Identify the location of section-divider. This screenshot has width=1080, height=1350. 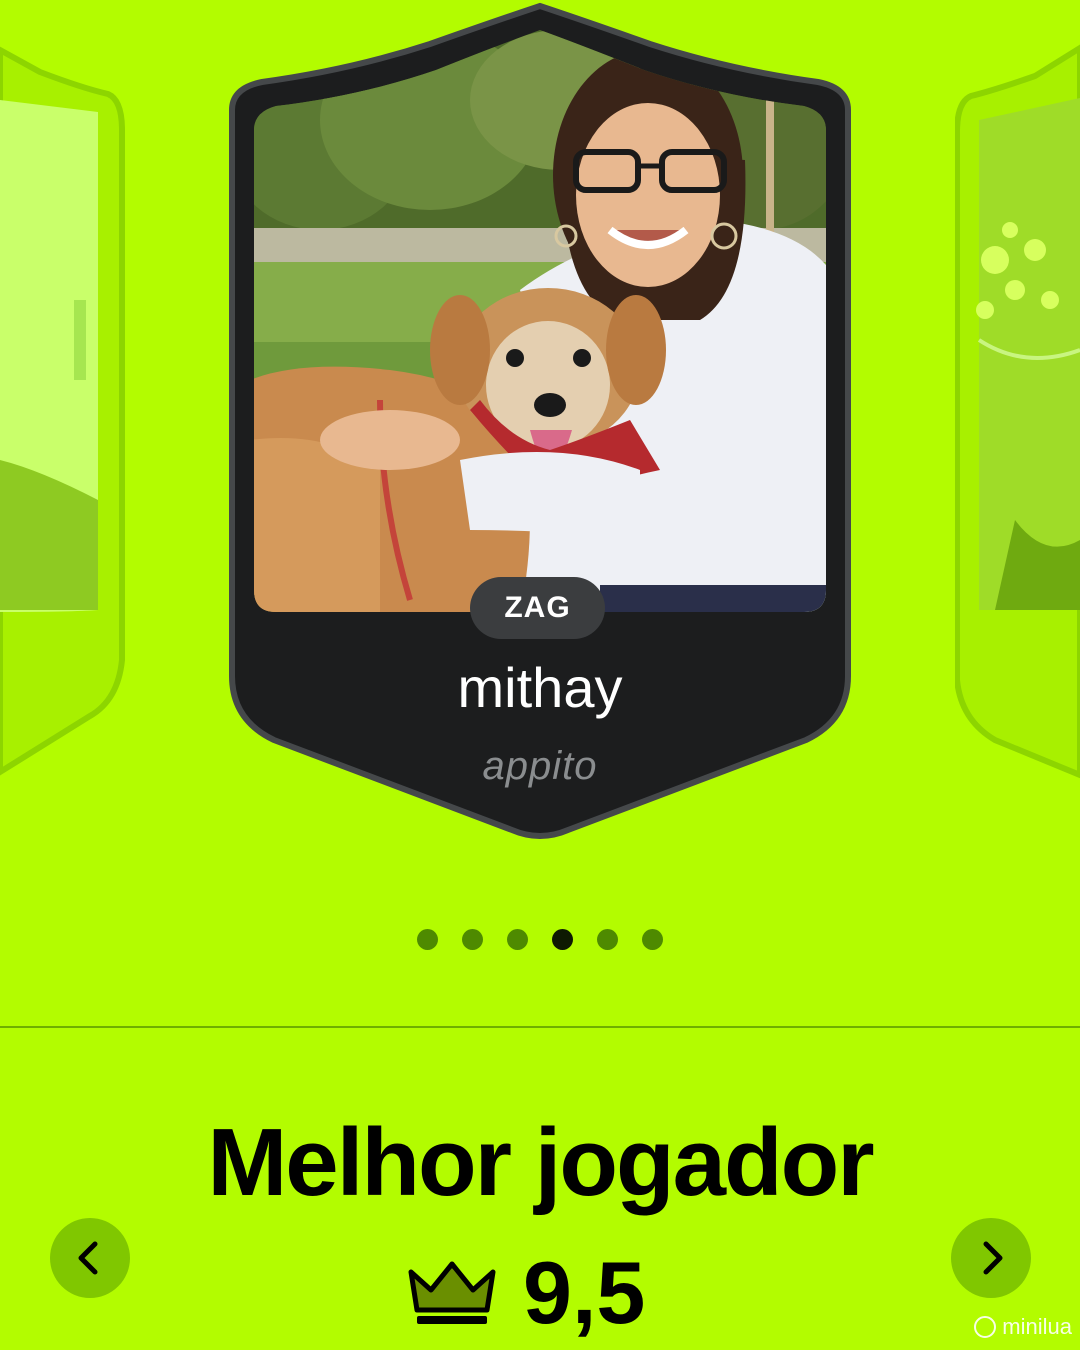
(540, 1027).